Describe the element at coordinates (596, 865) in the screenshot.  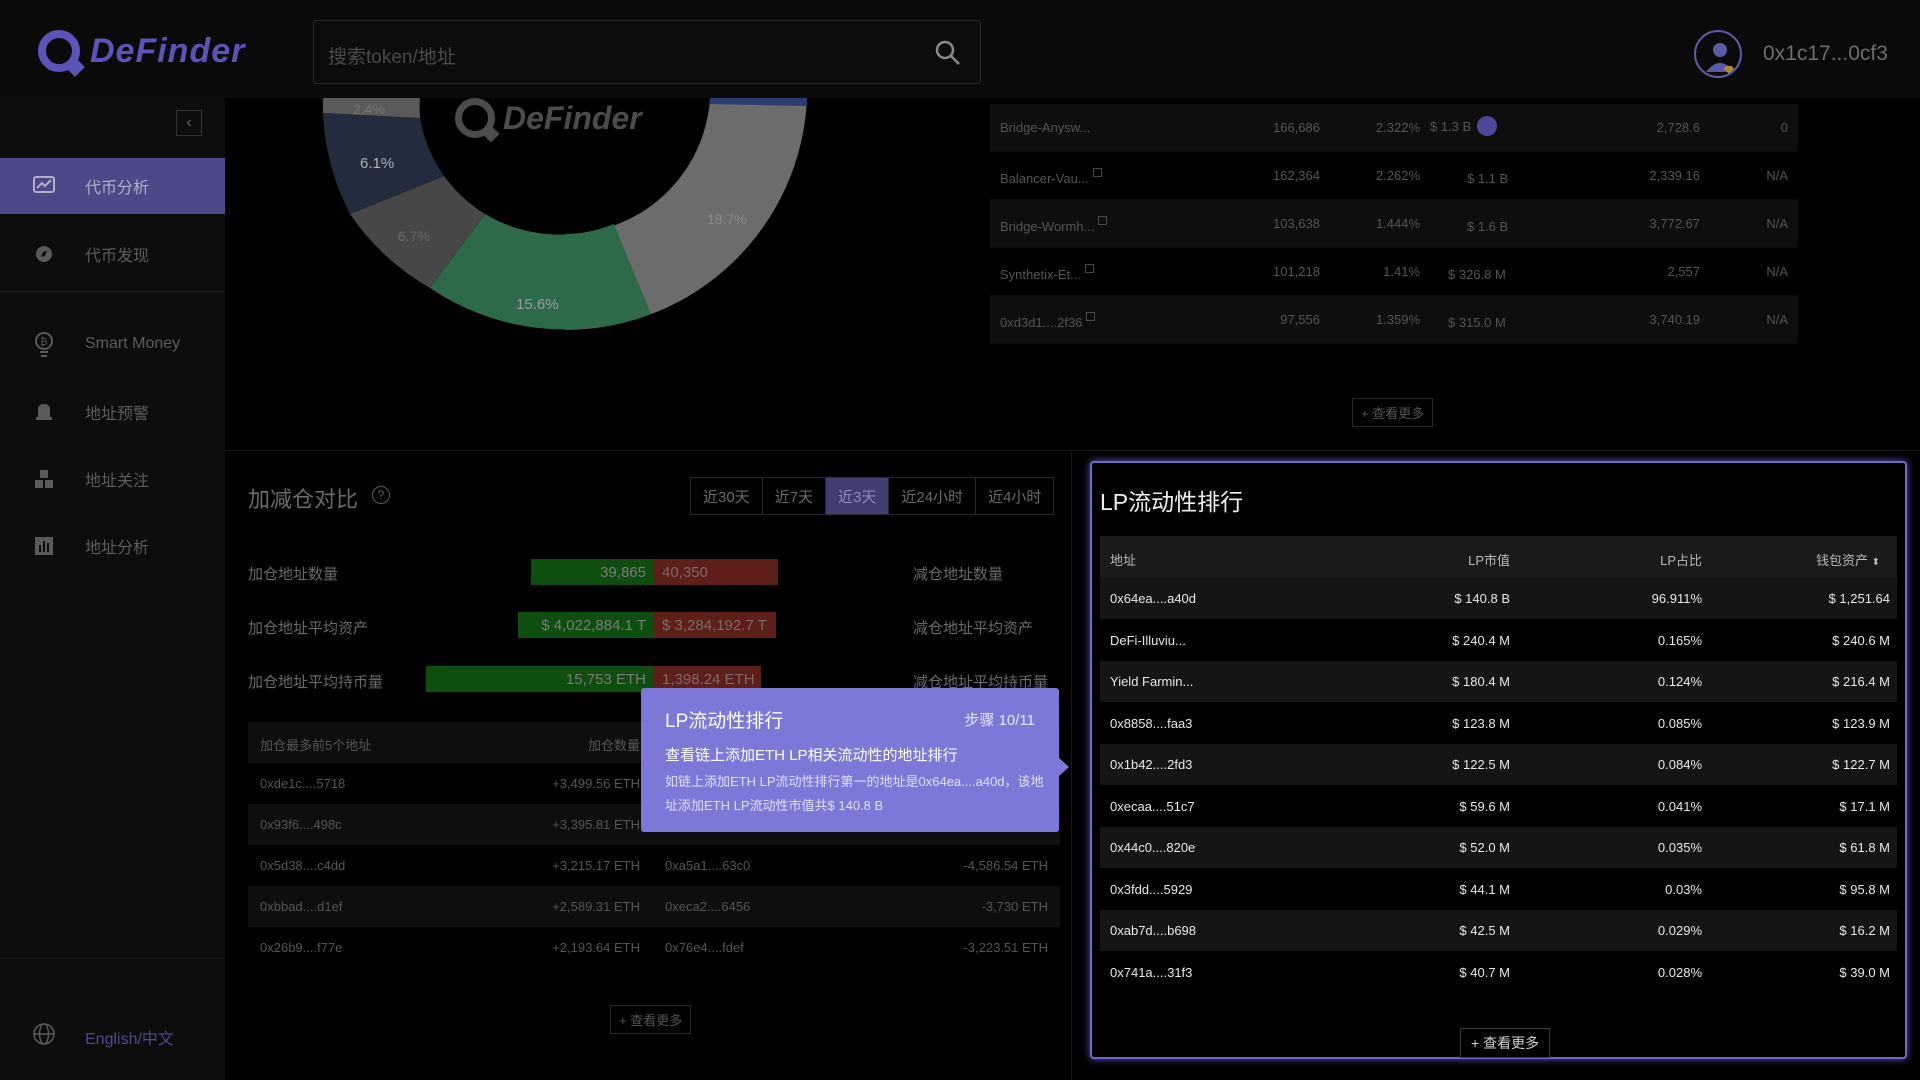
I see `amount: +3,215.17 ETH` at that location.